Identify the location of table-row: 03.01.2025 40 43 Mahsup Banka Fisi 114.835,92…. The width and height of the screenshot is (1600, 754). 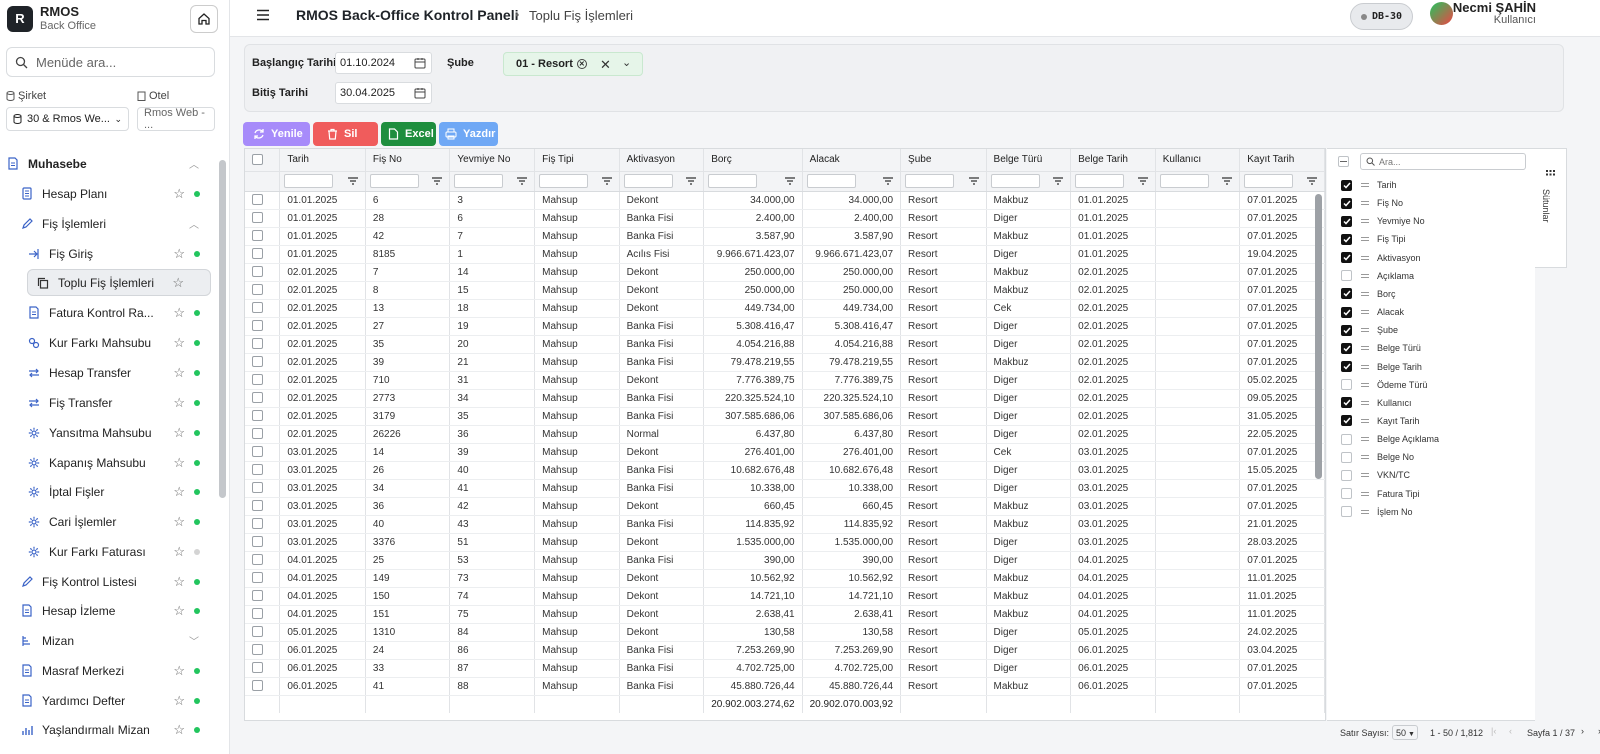
(785, 524).